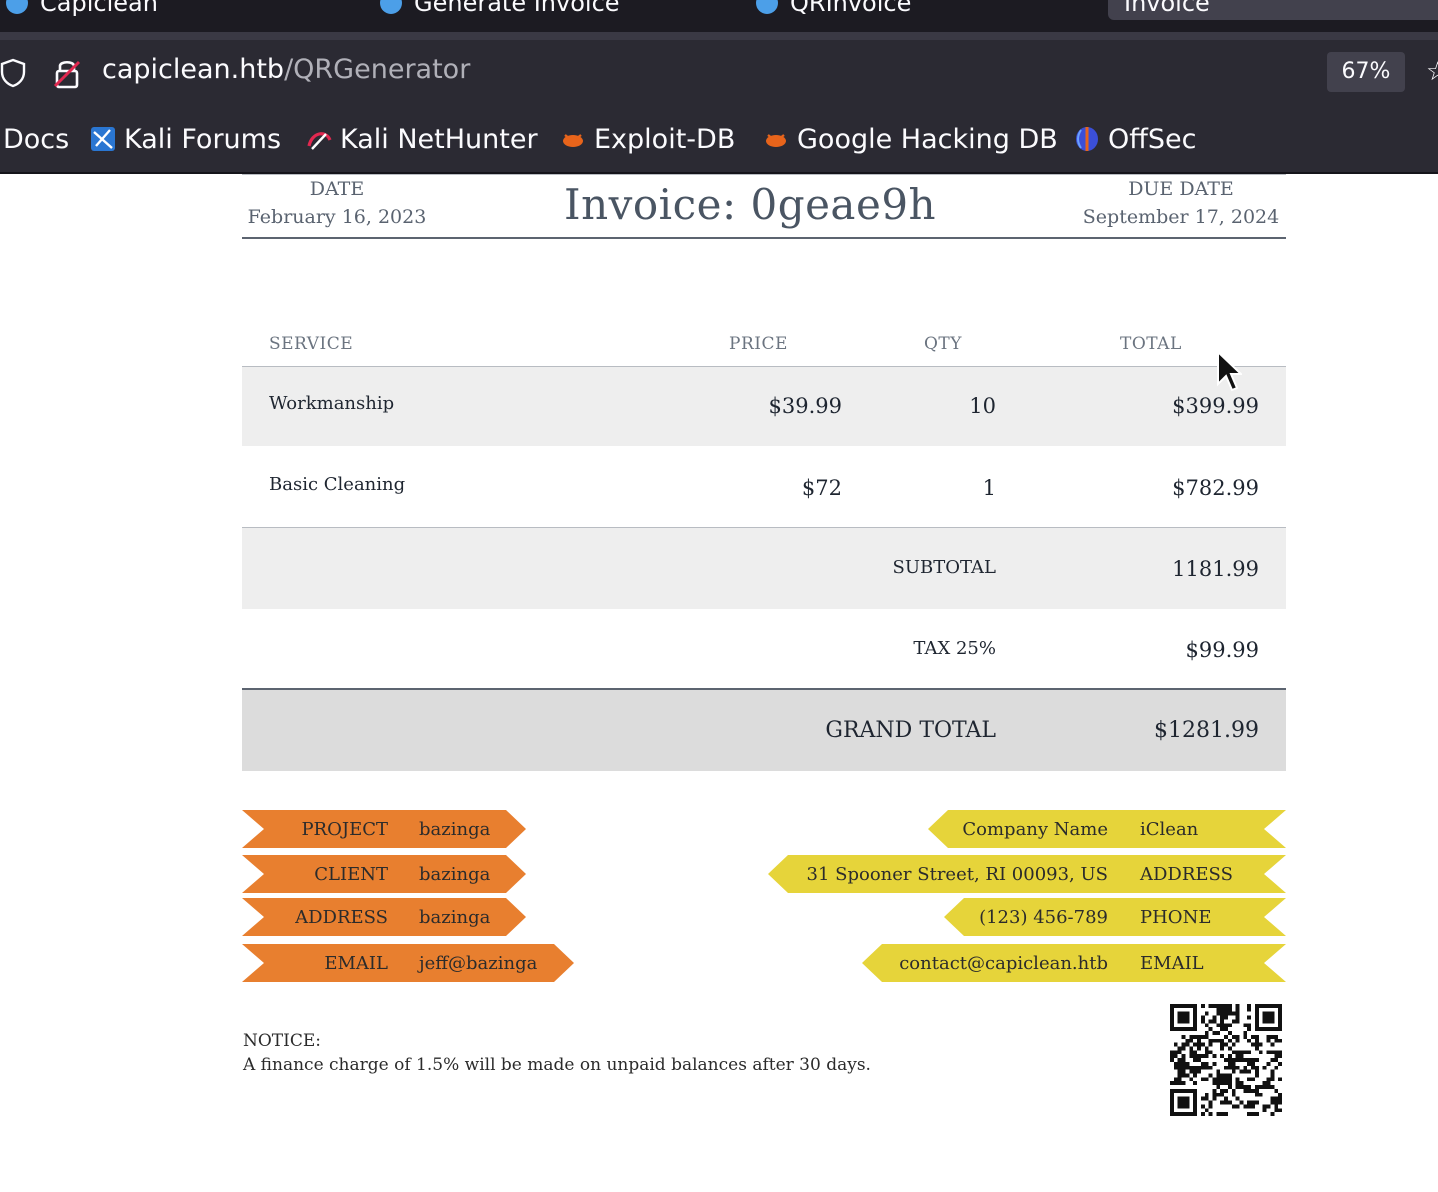 This screenshot has width=1438, height=1192. I want to click on header-bottom-rule, so click(764, 238).